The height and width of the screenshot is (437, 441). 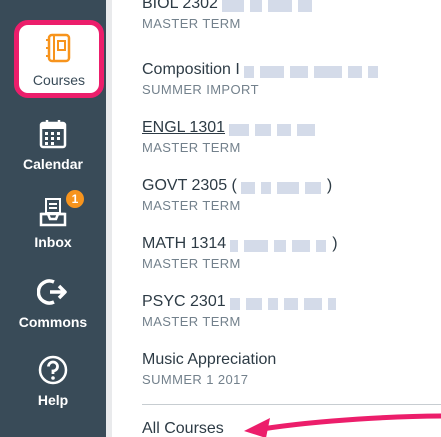 I want to click on course-item: ENGL 1301 MASTER TERM, so click(x=291, y=137).